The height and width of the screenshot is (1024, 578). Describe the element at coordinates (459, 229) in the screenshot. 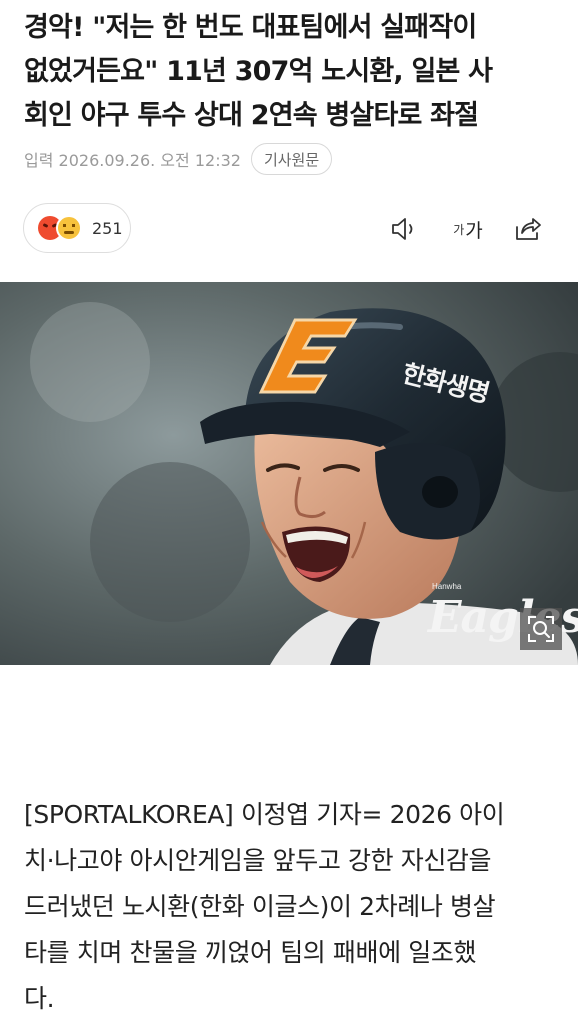

I see `font-size-small-label: 가` at that location.